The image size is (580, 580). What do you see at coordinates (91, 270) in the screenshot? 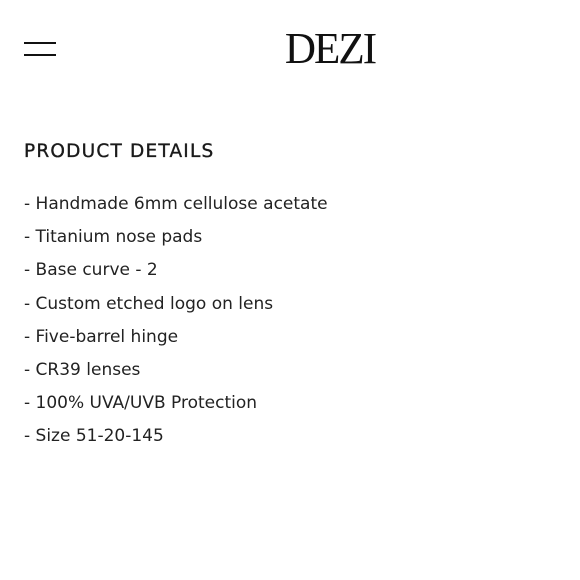
I see `list-item: - Base curve - 2` at bounding box center [91, 270].